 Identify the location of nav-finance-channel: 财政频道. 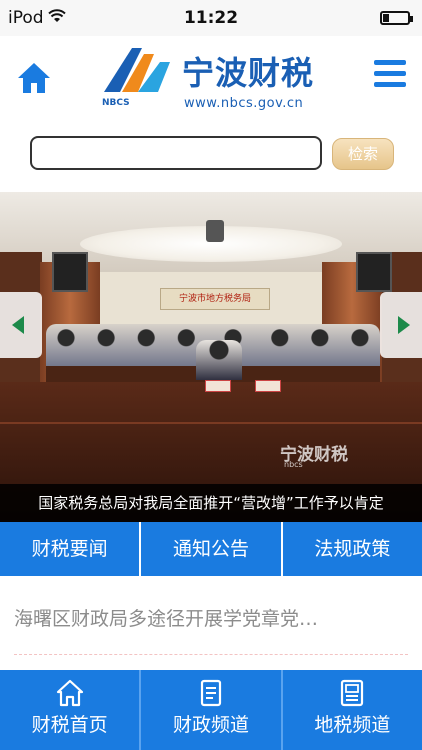
(212, 710).